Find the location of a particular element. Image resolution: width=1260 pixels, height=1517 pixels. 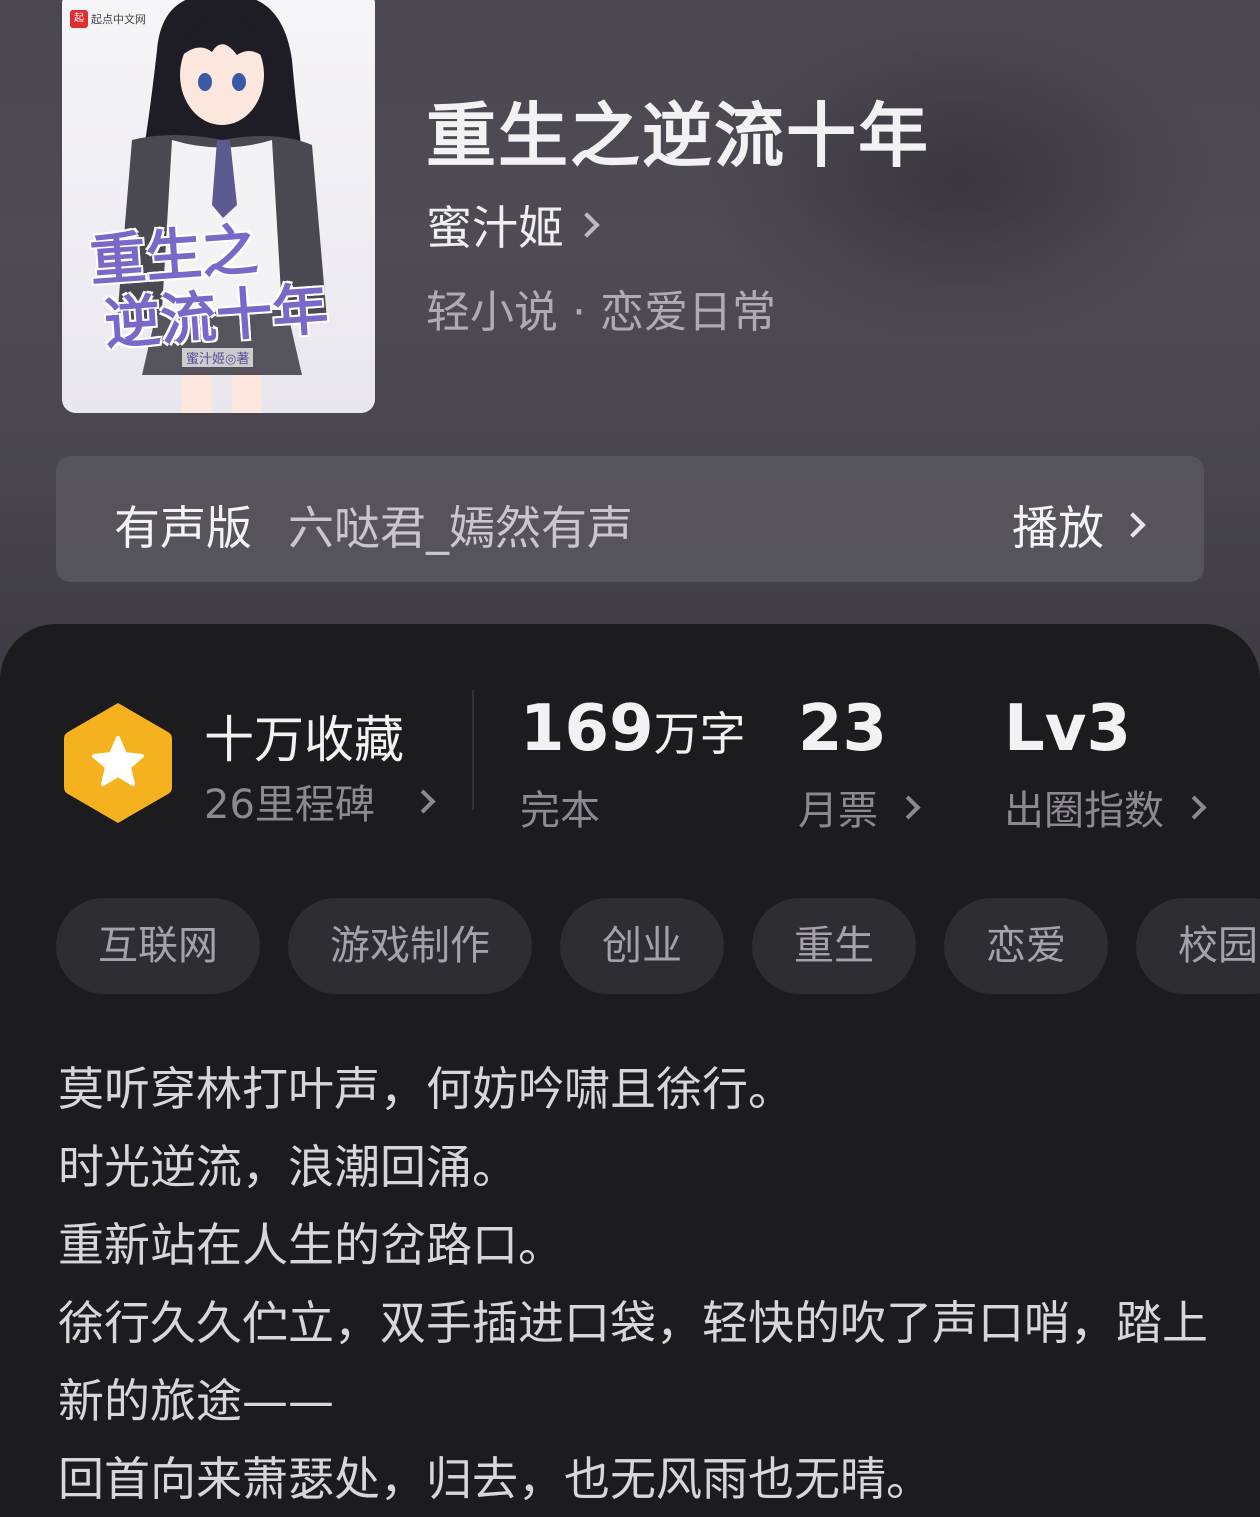

author-link: 蜜汁姬 is located at coordinates (513, 225).